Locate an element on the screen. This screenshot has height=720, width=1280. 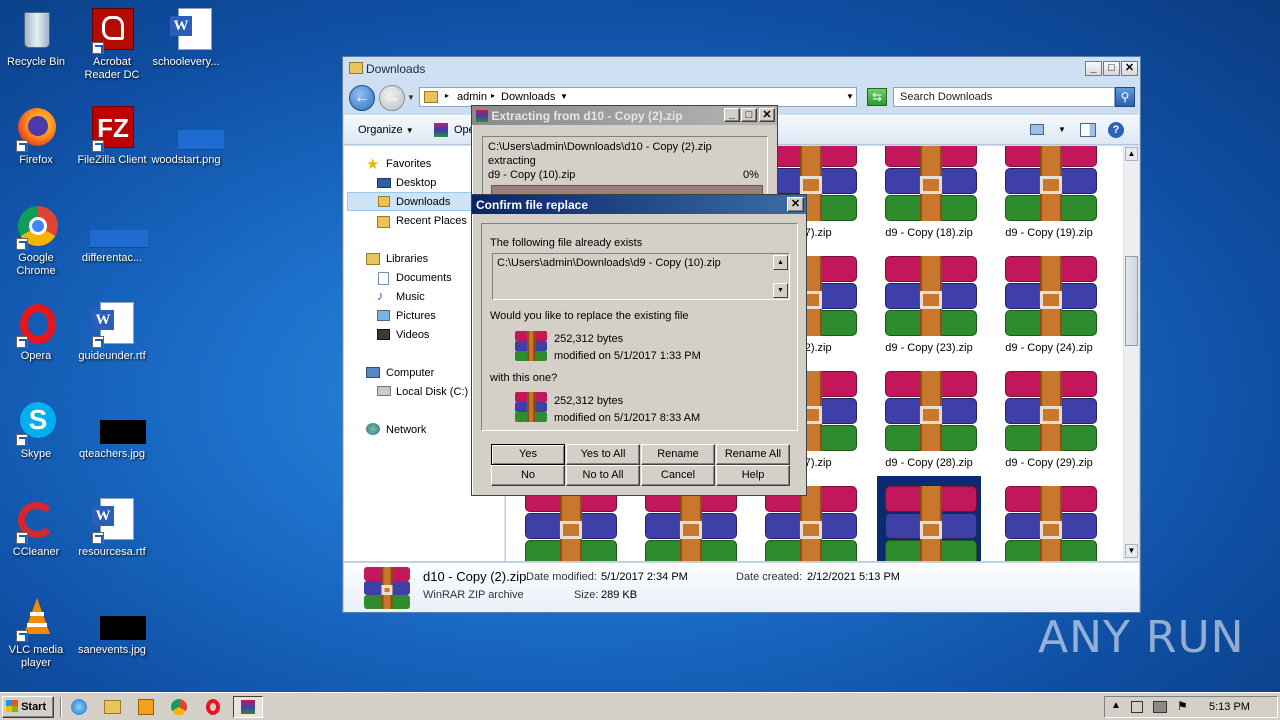
filezilla-shortcut: FZ FileZilla Client is located at coordinates (112, 136).